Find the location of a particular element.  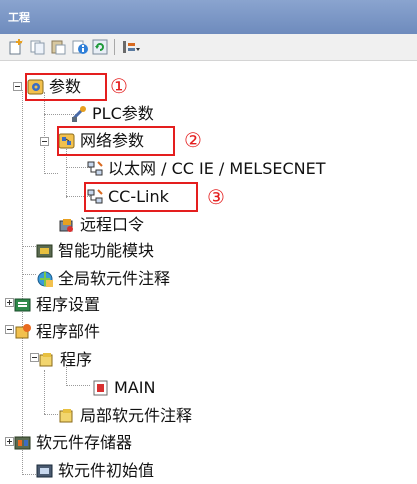

tree-item-intelligent-module: 智能功能模块 is located at coordinates (95, 251).